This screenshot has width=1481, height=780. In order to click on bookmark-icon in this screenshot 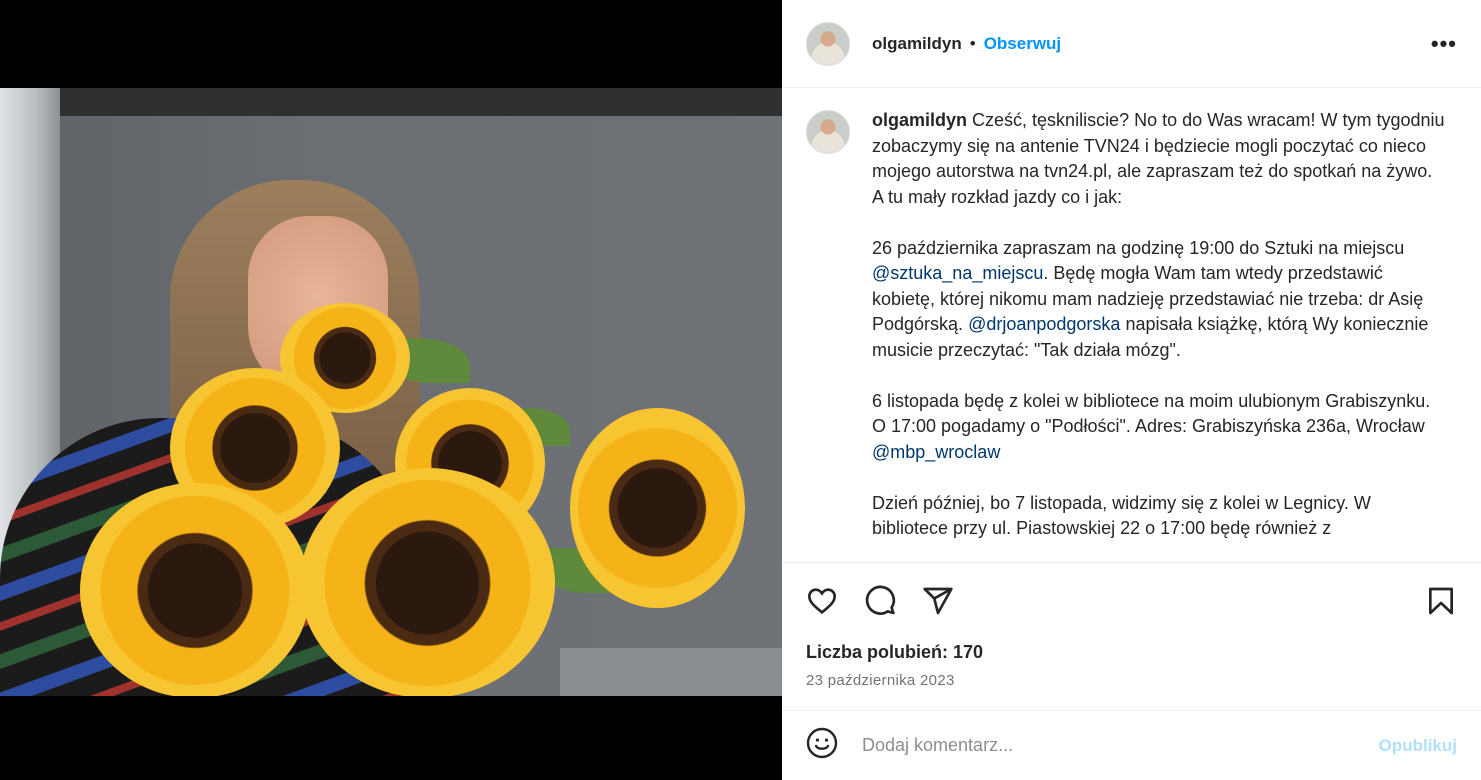, I will do `click(1441, 600)`.